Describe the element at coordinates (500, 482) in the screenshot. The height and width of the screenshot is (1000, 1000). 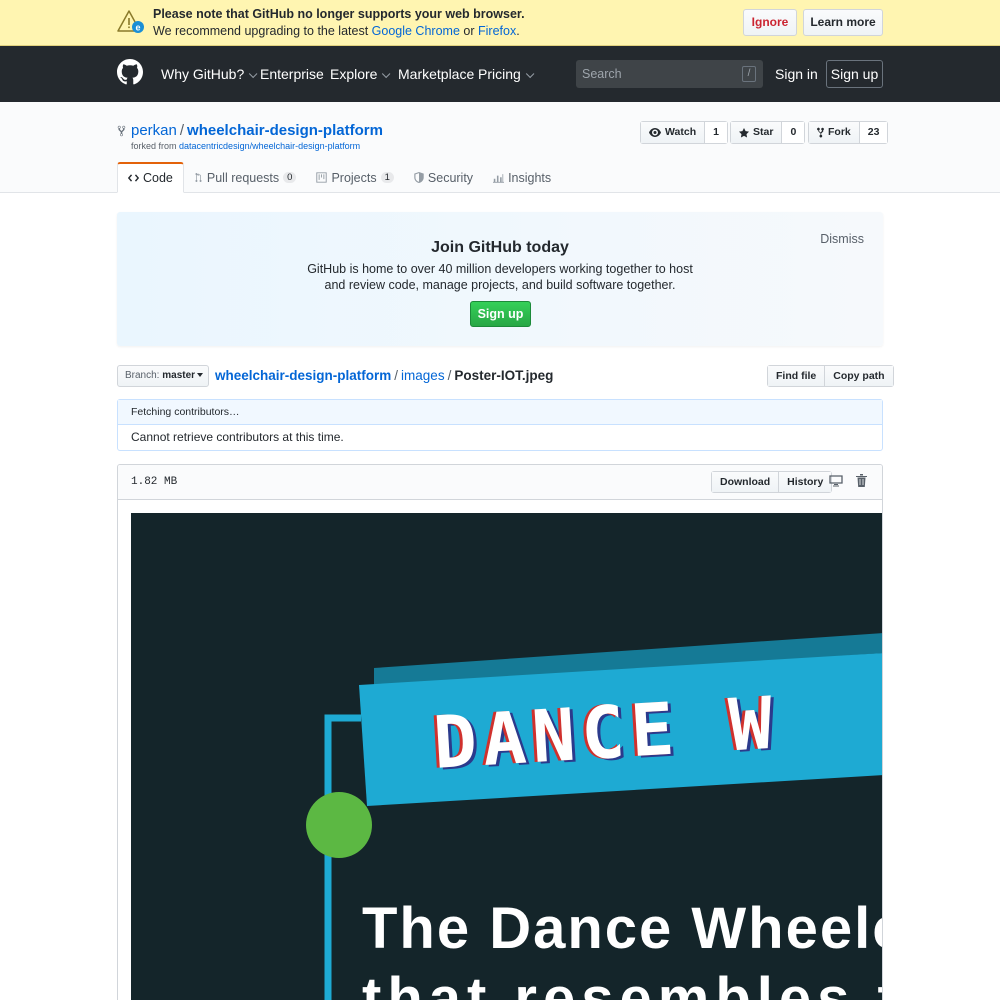
I see `file-header: 1.82 MB Download History` at that location.